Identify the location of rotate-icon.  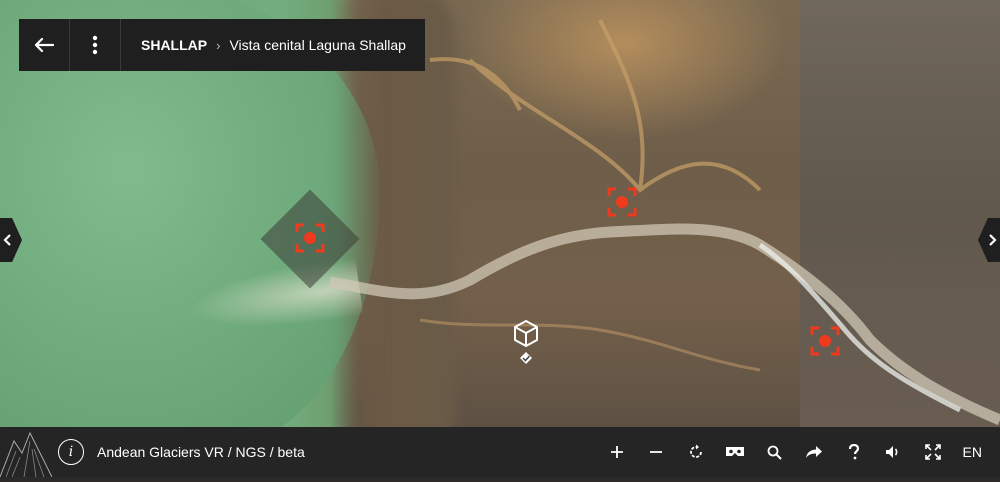
(695, 451).